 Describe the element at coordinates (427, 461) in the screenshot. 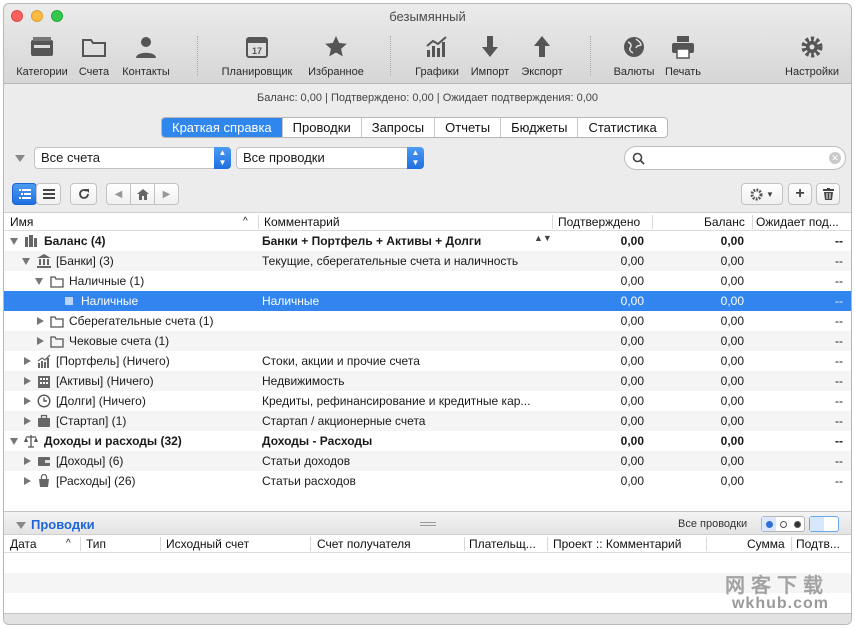

I see `table-row: [Доходы] (6) Статьи доходов 0,00 0,00 --` at that location.